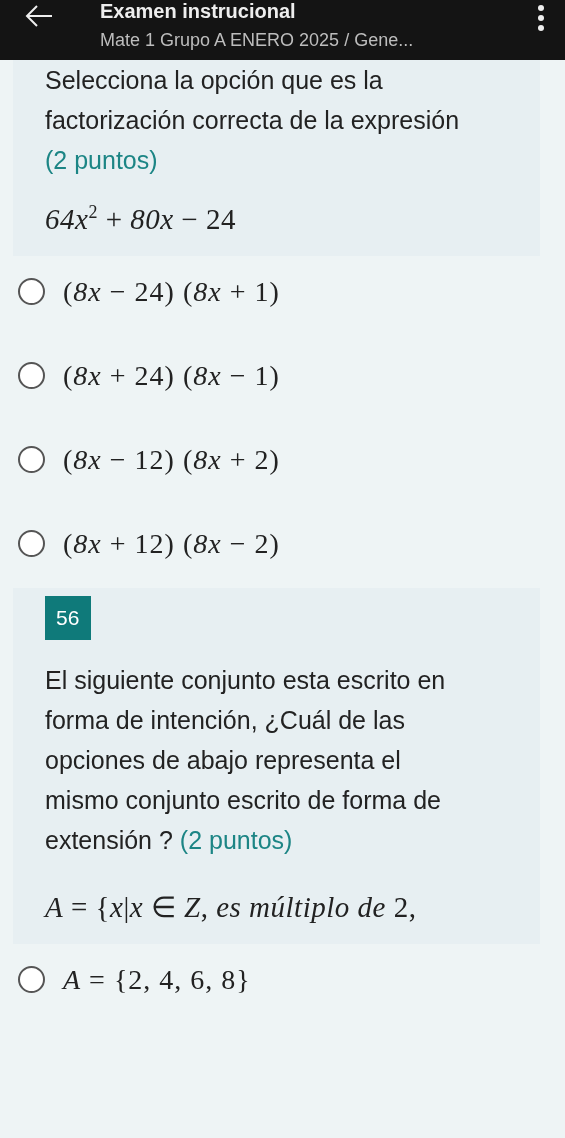 The width and height of the screenshot is (565, 1138). Describe the element at coordinates (141, 219) in the screenshot. I see `math-expression: 64x$^{2}$ + 80x − 24` at that location.